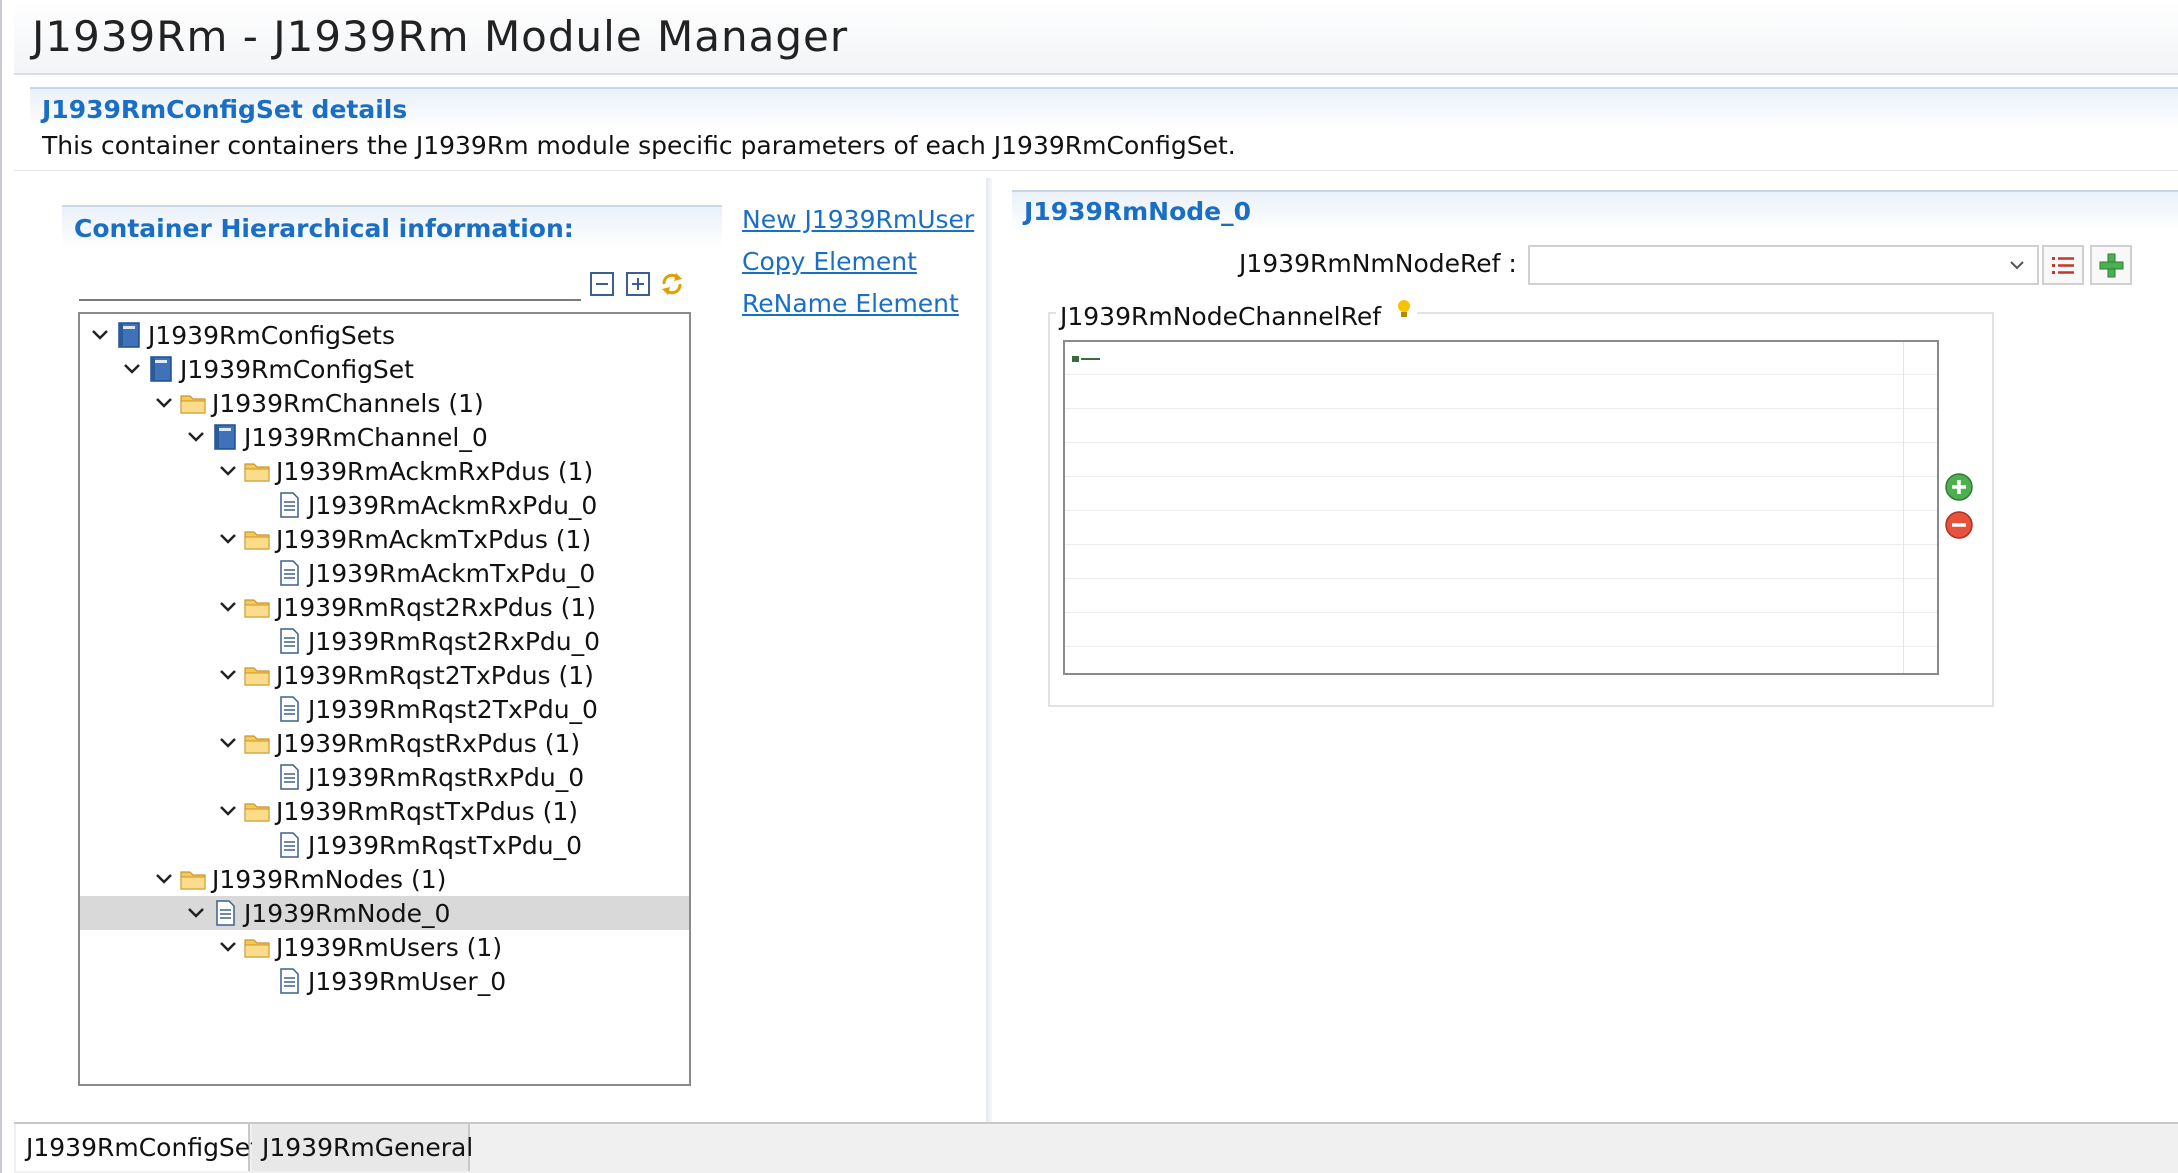 This screenshot has height=1173, width=2178. What do you see at coordinates (672, 284) in the screenshot?
I see `sync-button` at bounding box center [672, 284].